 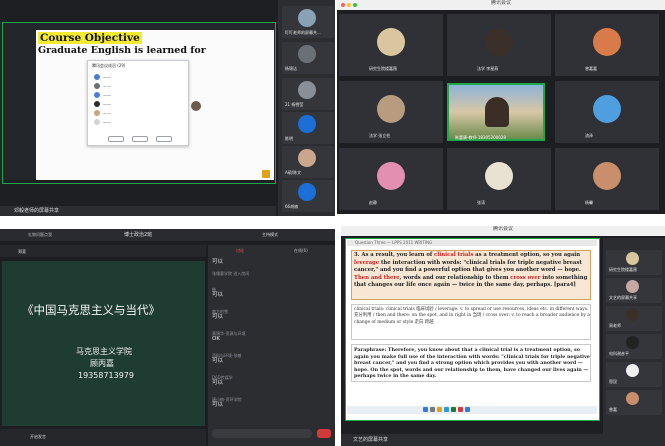 What do you see at coordinates (634, 346) in the screenshot?
I see `participant-tile: 电科谢彦平` at bounding box center [634, 346].